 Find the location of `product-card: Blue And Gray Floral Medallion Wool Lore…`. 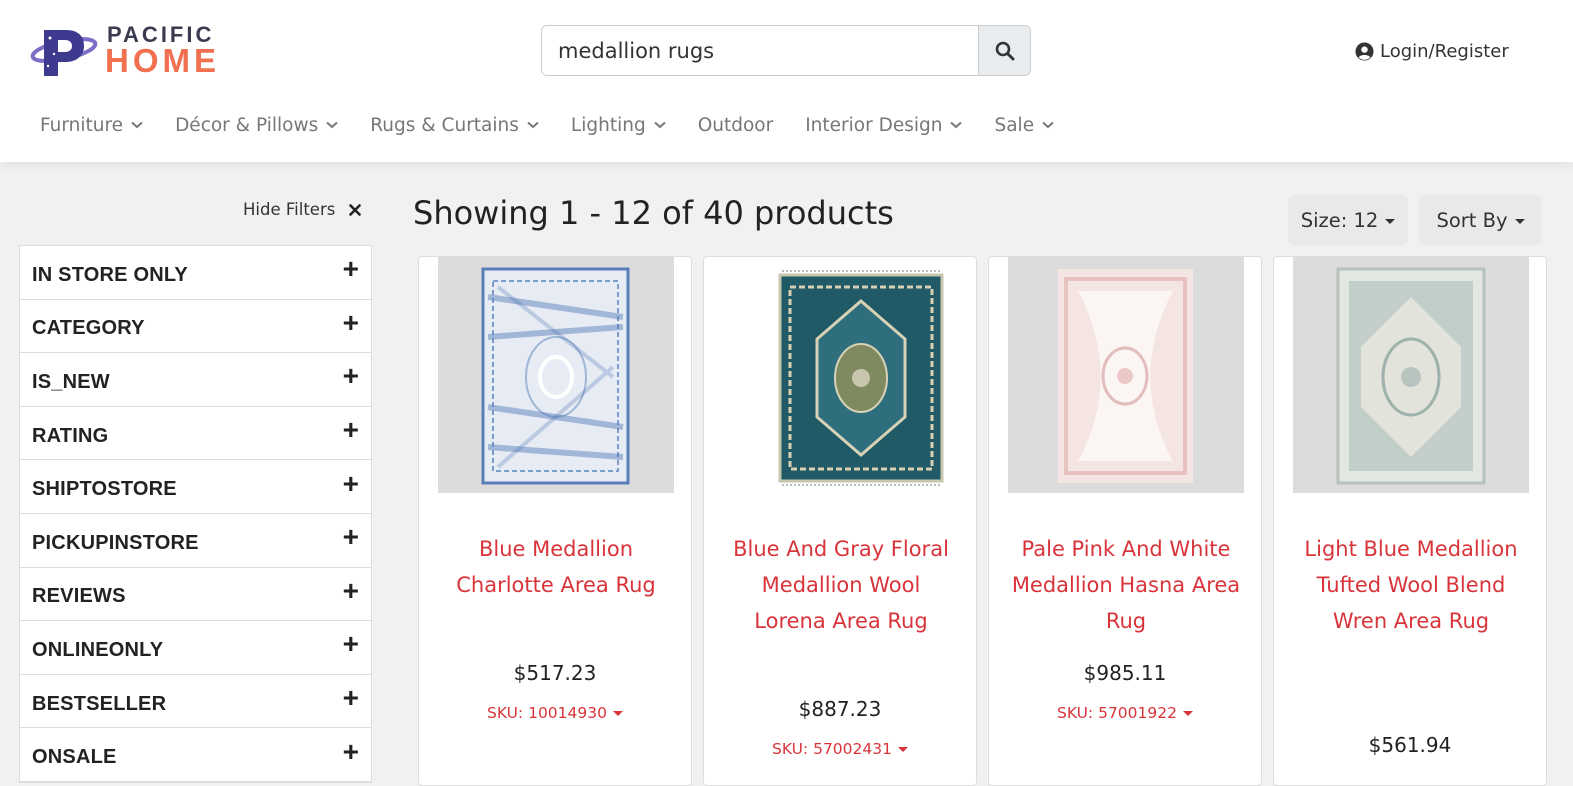

product-card: Blue And Gray Floral Medallion Wool Lore… is located at coordinates (840, 521).